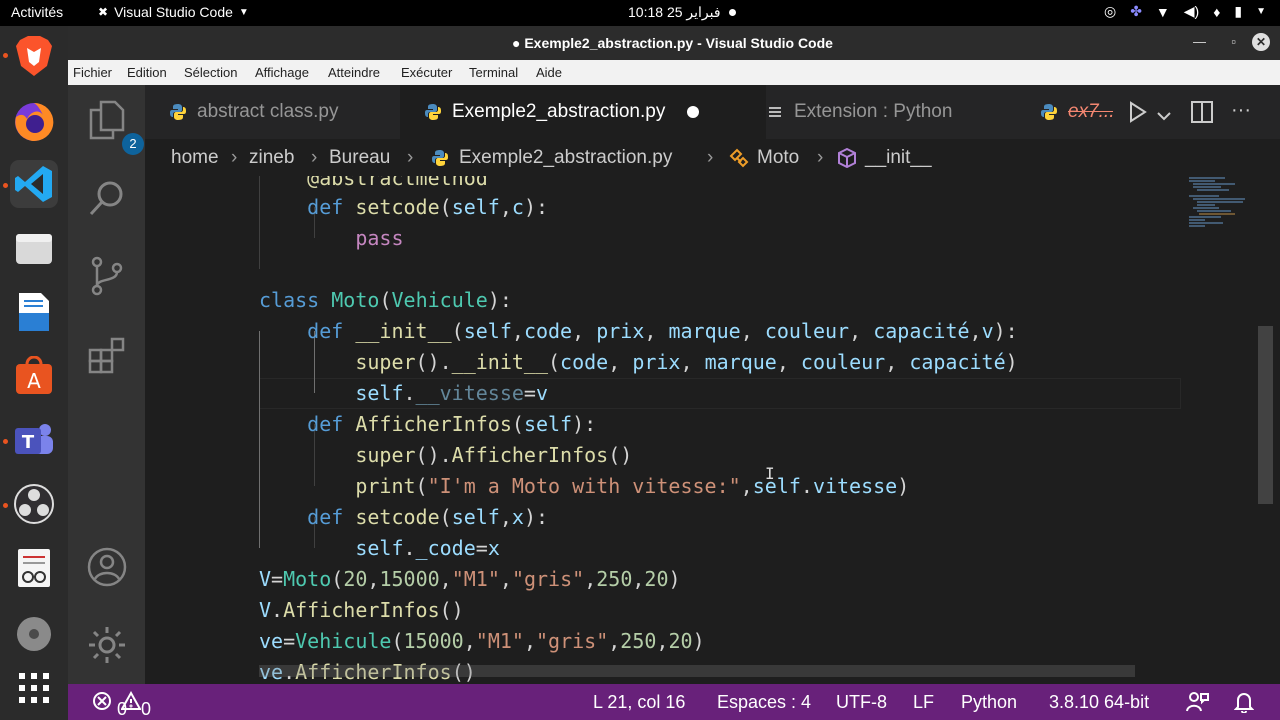 This screenshot has height=720, width=1280. What do you see at coordinates (493, 72) in the screenshot?
I see `menu-terminal: Terminal` at bounding box center [493, 72].